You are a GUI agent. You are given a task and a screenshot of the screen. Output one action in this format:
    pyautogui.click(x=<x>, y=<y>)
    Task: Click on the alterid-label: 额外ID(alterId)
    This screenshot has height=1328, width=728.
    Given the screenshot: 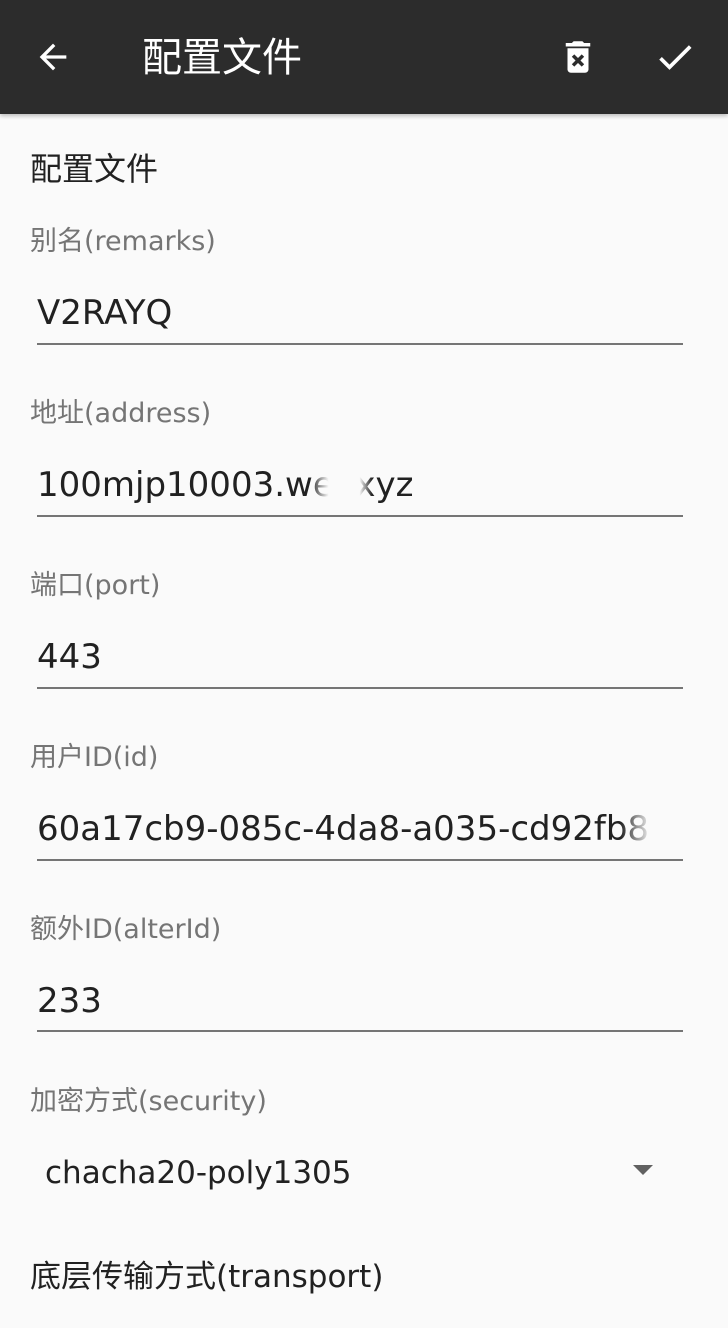 What is the action you would take?
    pyautogui.click(x=126, y=929)
    